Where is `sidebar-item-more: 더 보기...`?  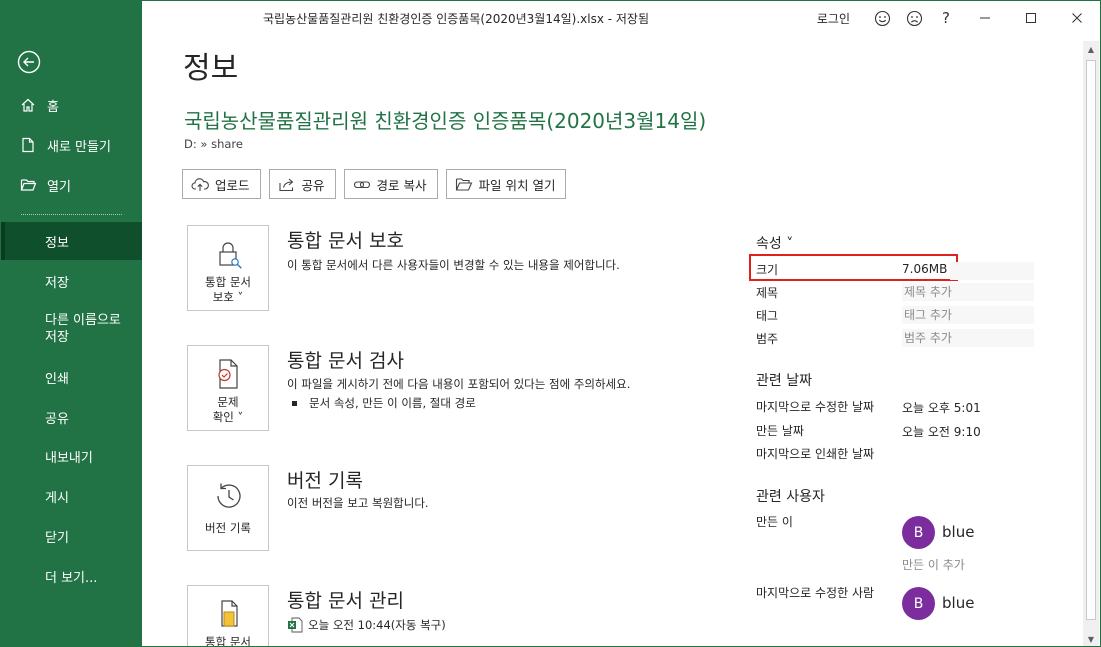 sidebar-item-more: 더 보기... is located at coordinates (71, 576).